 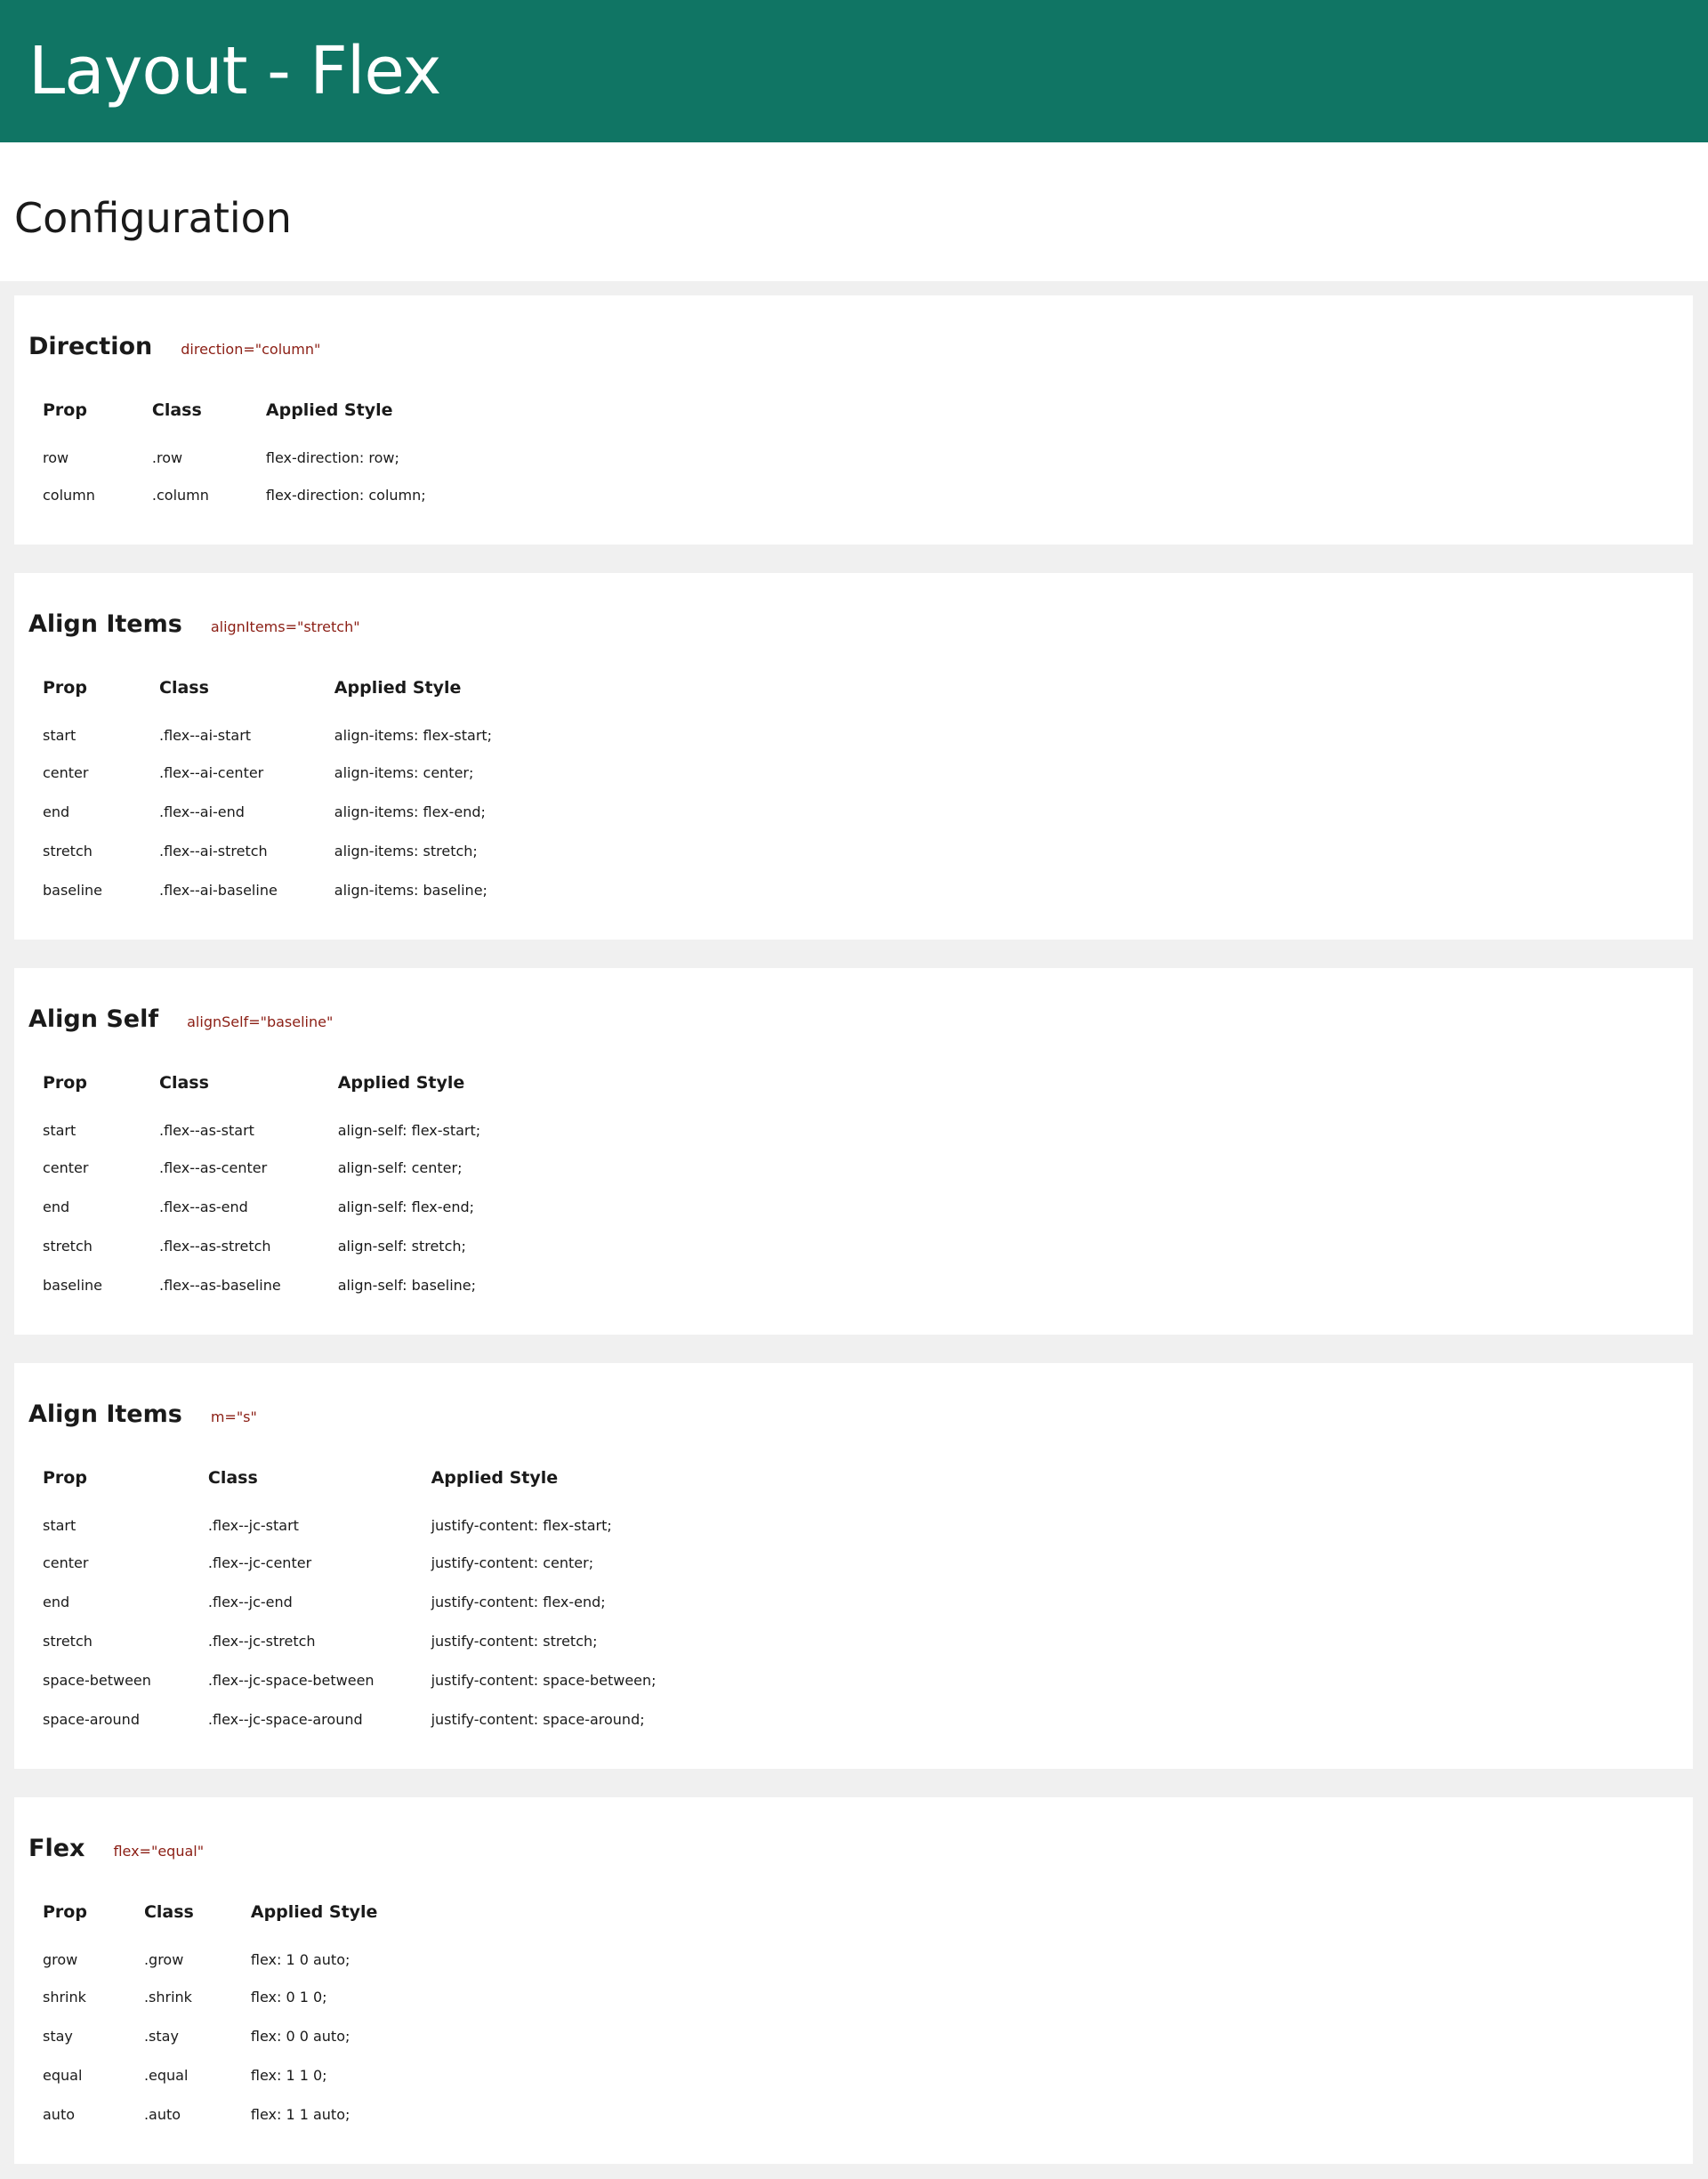 What do you see at coordinates (259, 1562) in the screenshot?
I see `class-cell: .flex--jc-center` at bounding box center [259, 1562].